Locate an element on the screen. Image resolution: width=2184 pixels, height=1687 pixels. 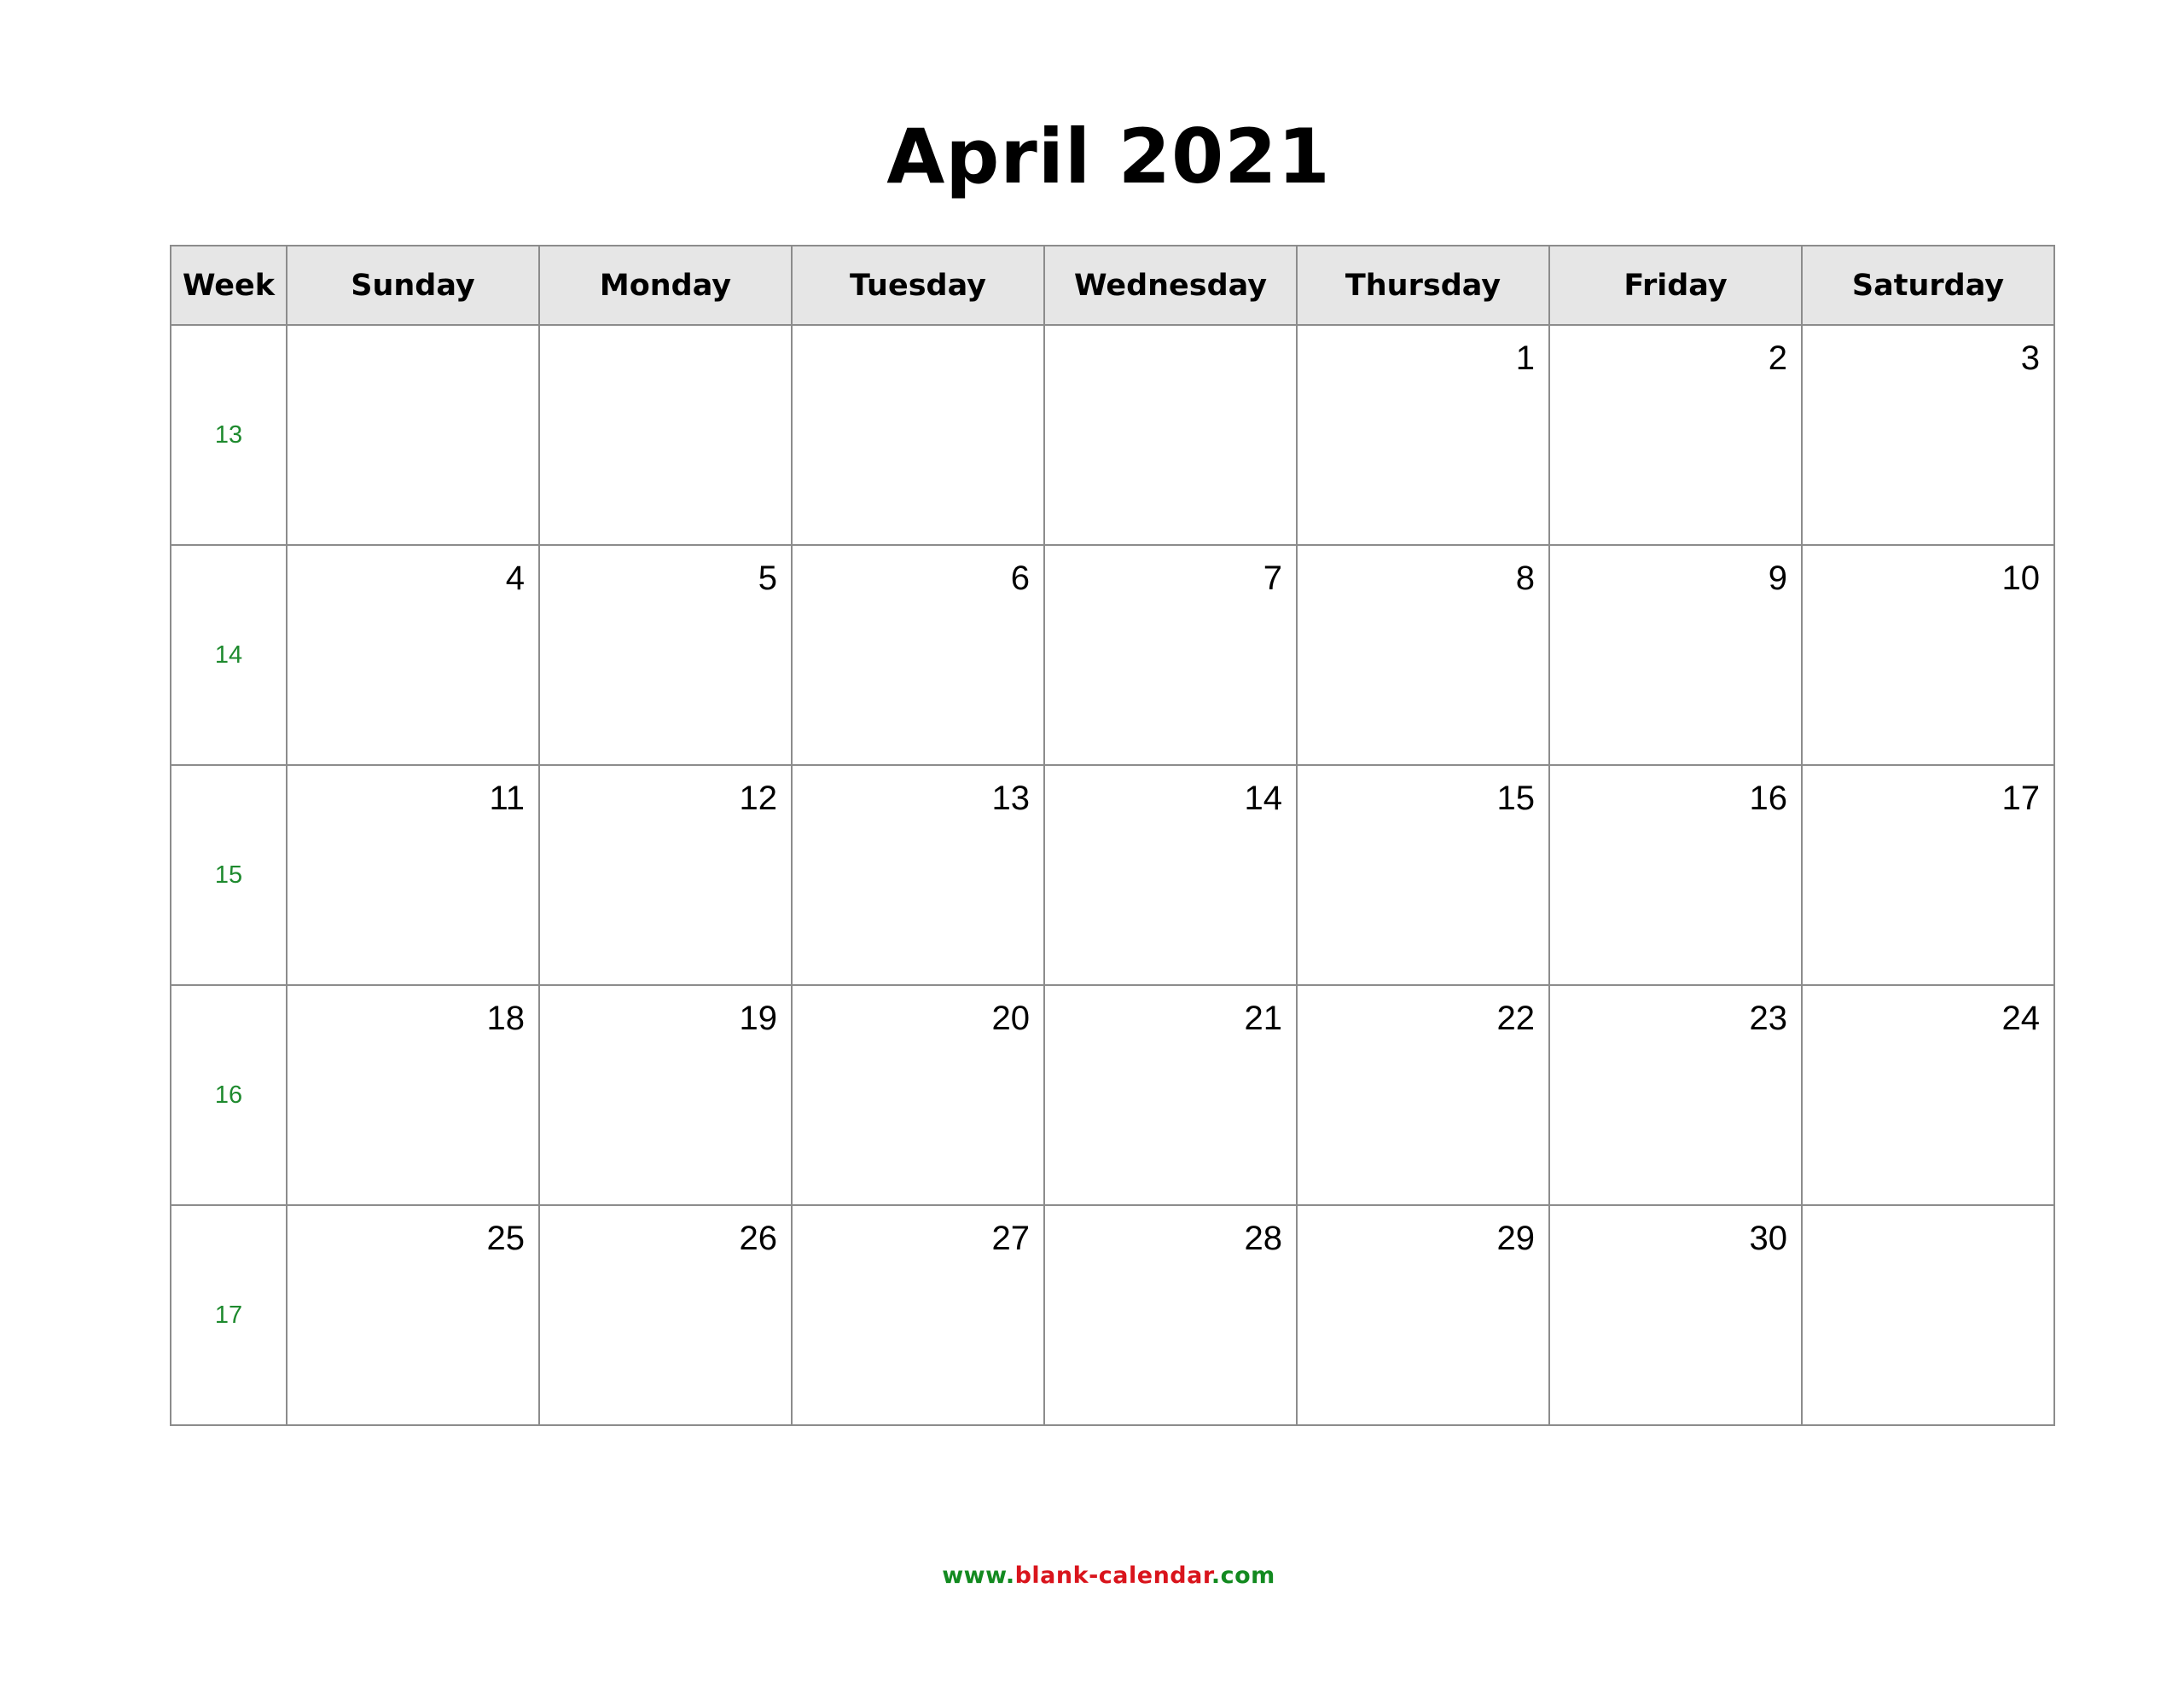
day-number: 3 is located at coordinates (2030, 358).